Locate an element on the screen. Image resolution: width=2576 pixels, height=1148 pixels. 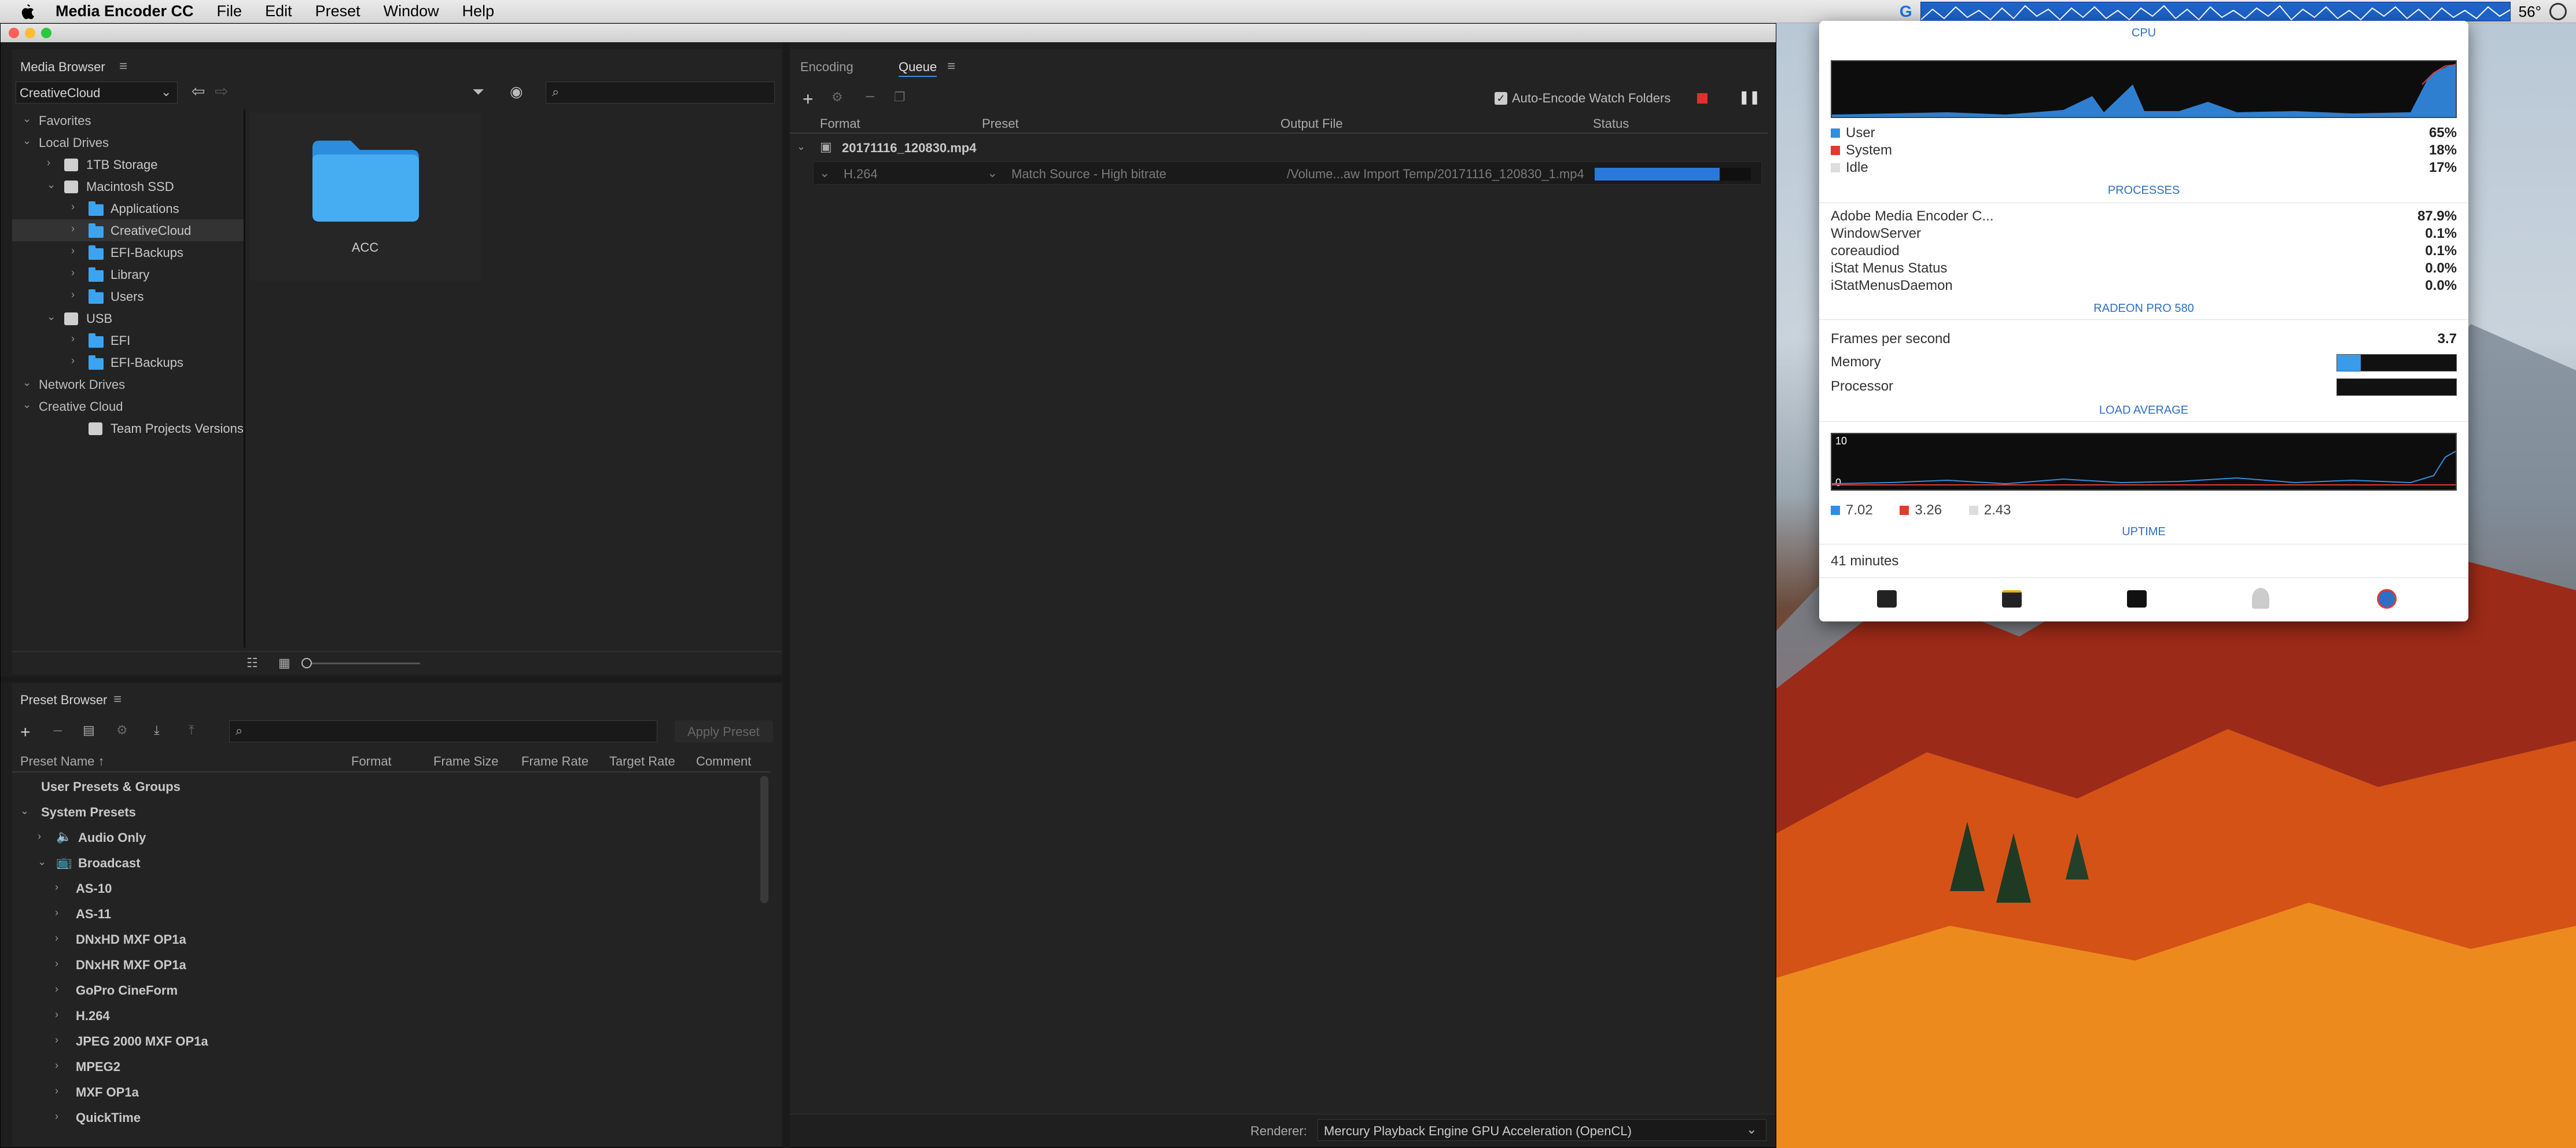
preset-row: › H.264 is located at coordinates (385, 1015).